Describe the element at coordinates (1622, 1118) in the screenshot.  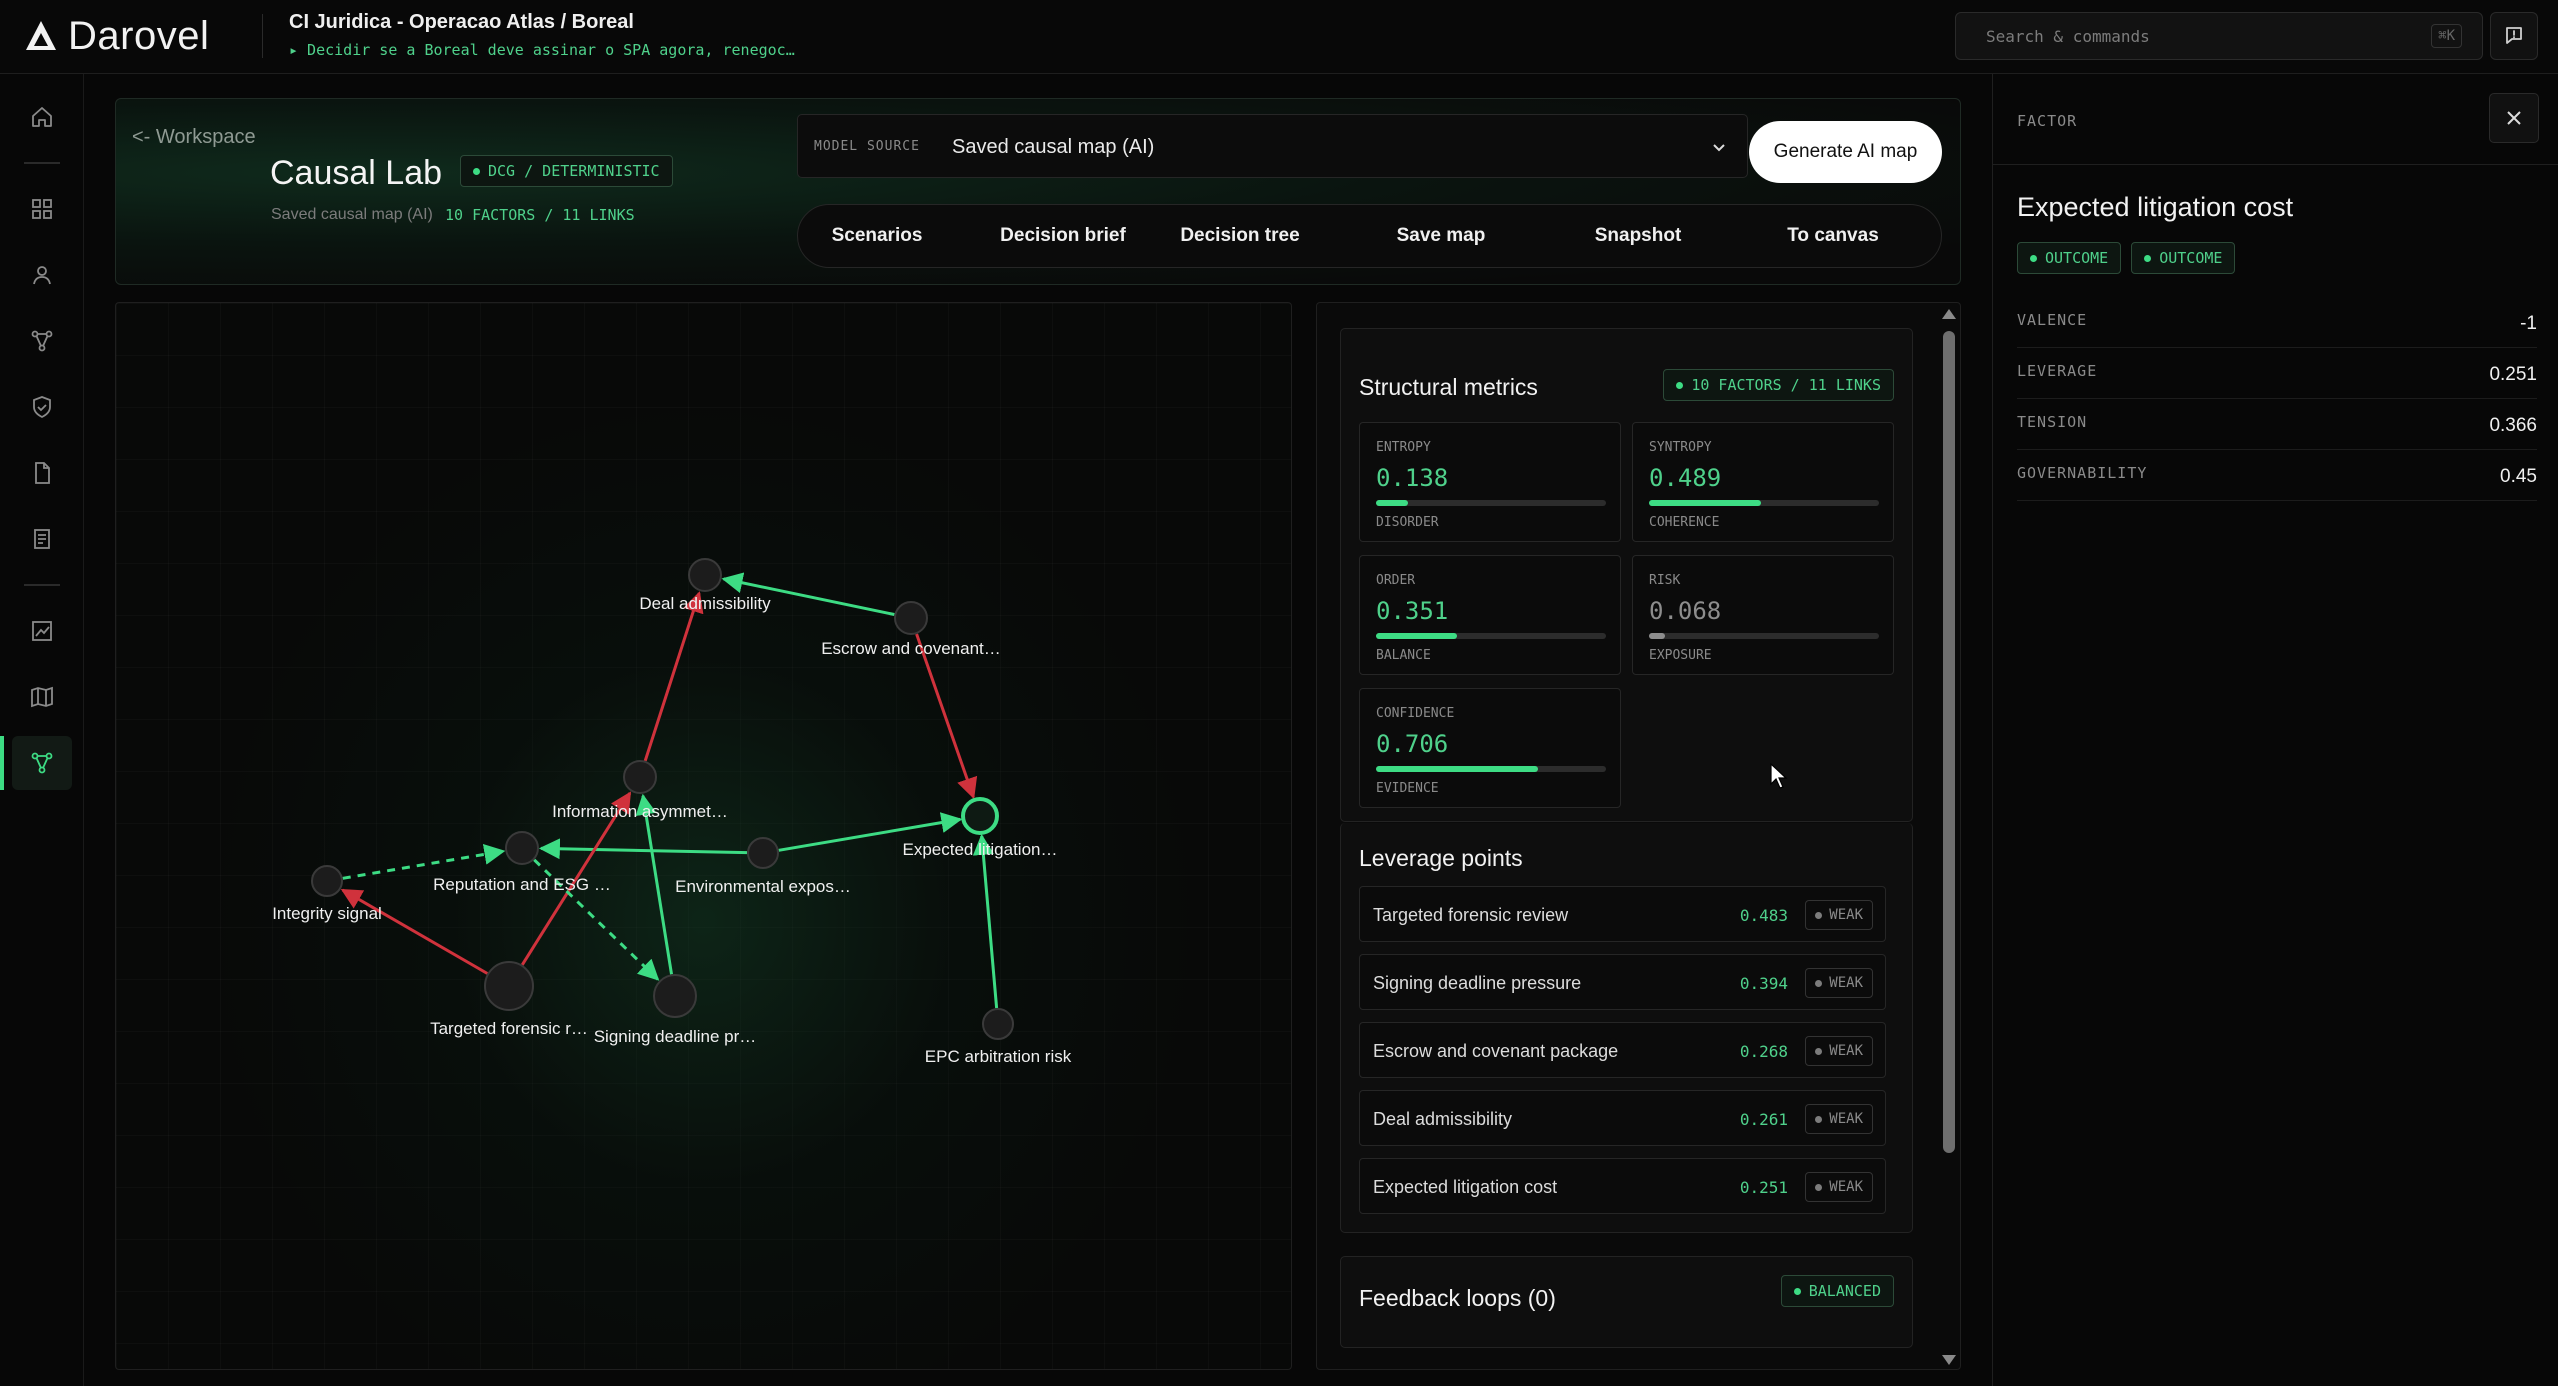
I see `leverage-row: Deal admissibility 0.261 WEAK` at that location.